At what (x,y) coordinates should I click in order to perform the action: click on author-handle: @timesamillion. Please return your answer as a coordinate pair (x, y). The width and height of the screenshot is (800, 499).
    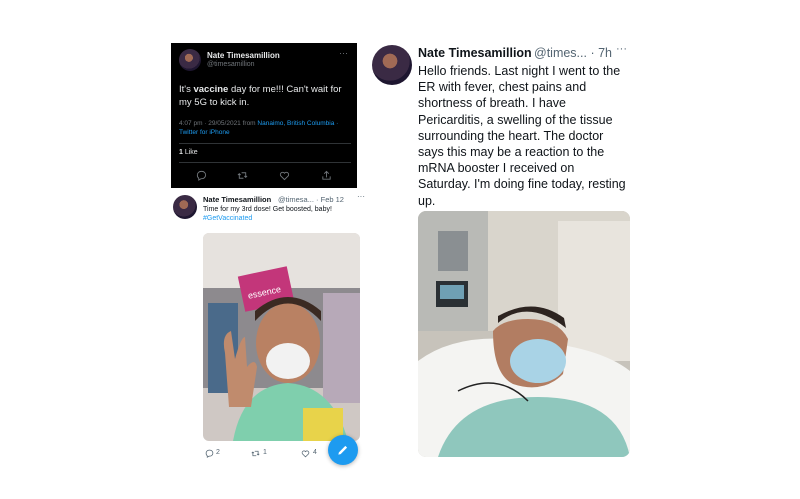
    Looking at the image, I should click on (231, 64).